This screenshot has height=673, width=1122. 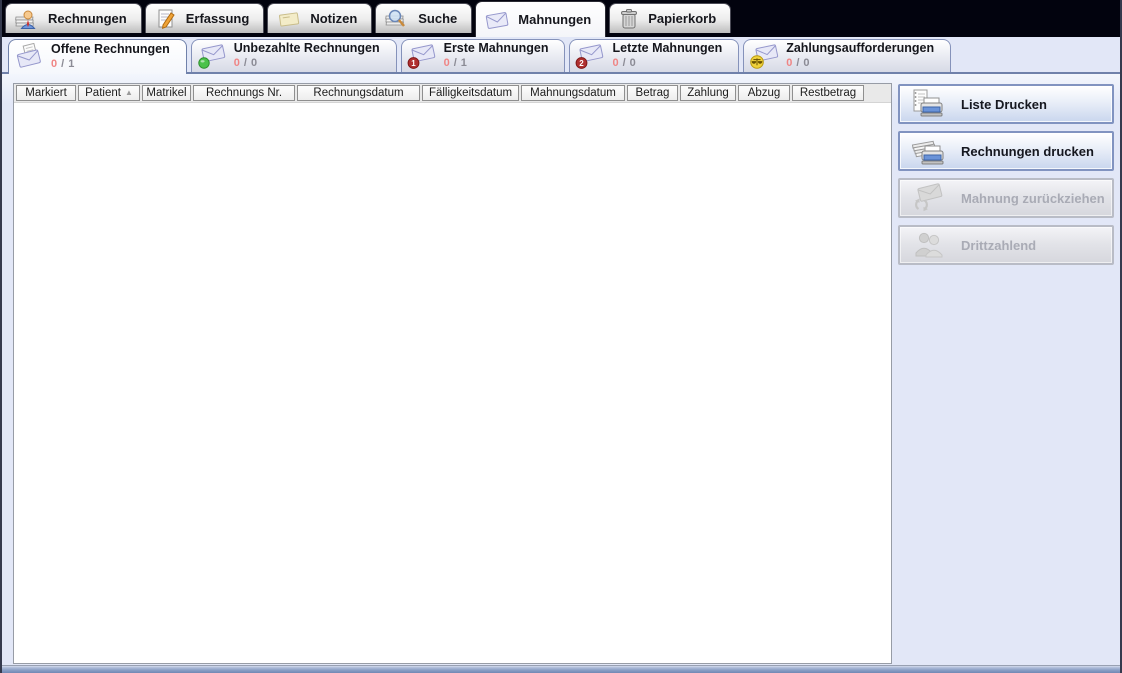 I want to click on sort-ascending-icon: ▲, so click(x=128, y=92).